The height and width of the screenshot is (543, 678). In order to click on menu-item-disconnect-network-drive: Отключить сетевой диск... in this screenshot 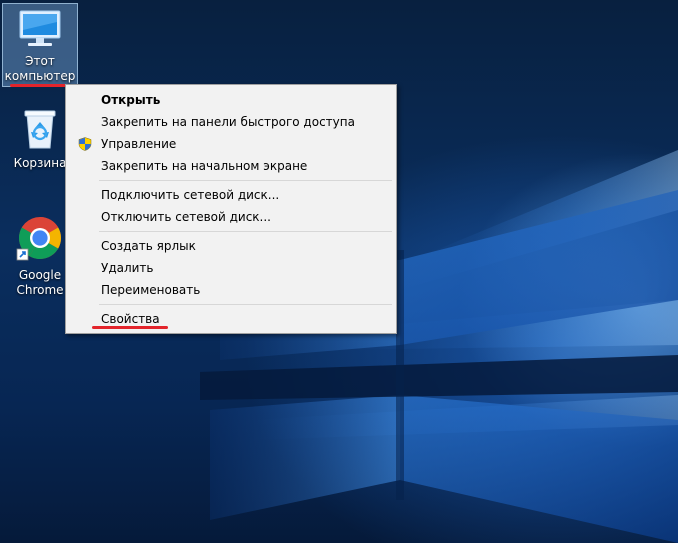, I will do `click(231, 217)`.